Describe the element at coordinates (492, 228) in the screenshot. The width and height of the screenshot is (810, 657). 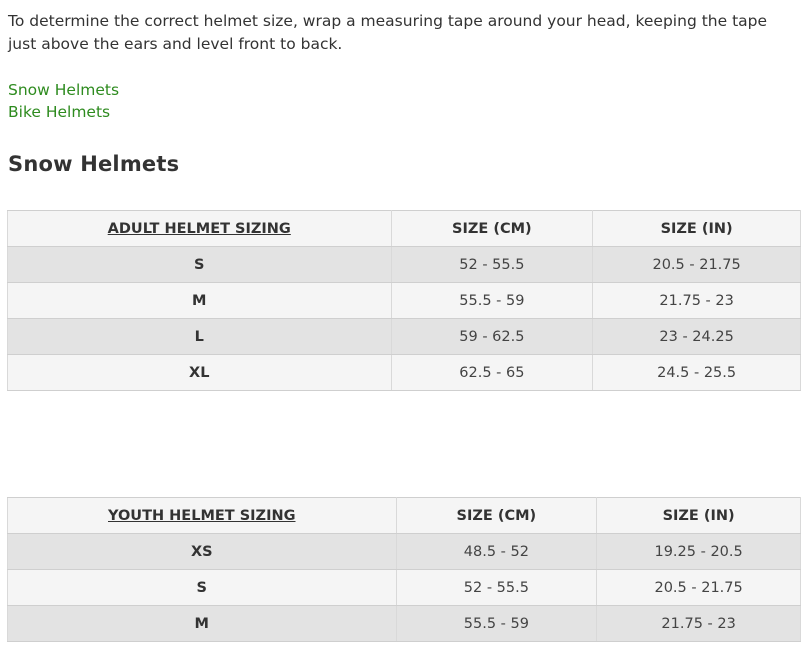
I see `adult-header-cm: SIZE (CM)` at that location.